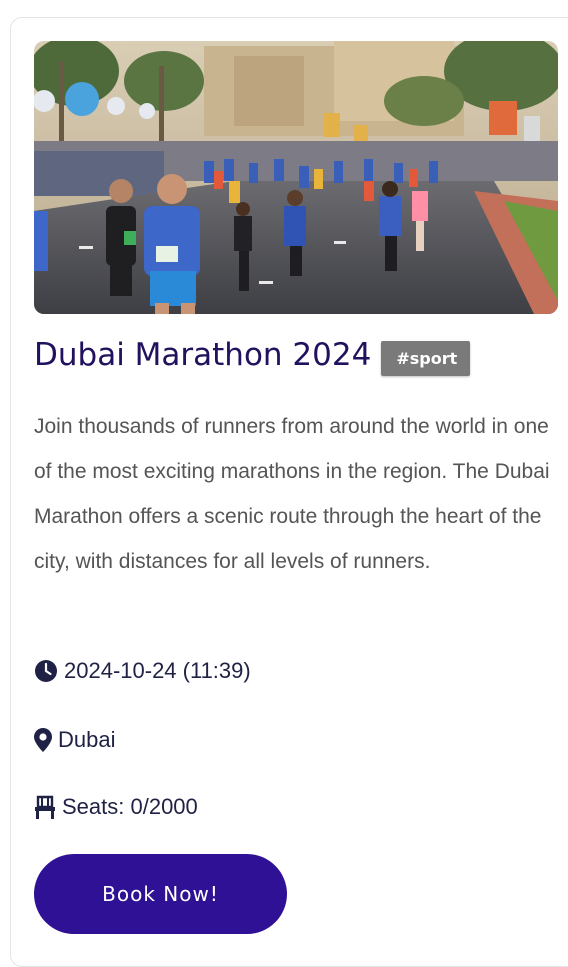 This screenshot has height=967, width=568. I want to click on chair-icon, so click(45, 807).